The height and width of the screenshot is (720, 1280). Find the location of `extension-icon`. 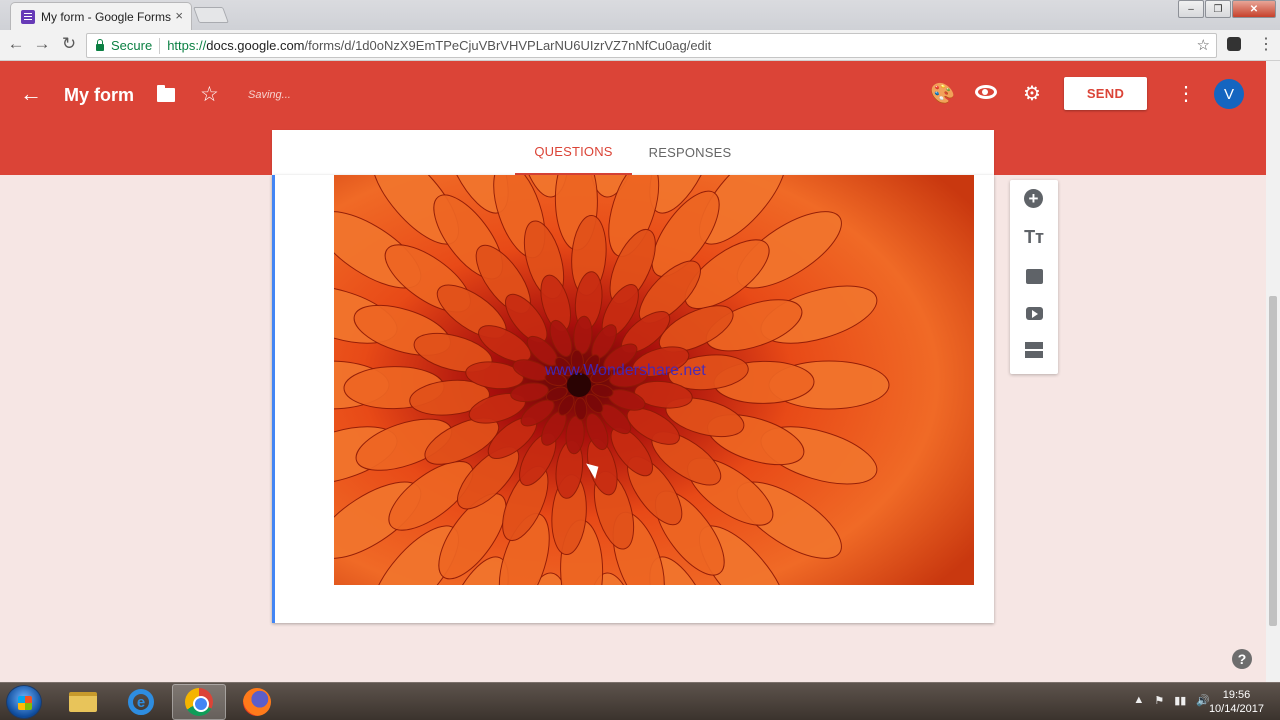

extension-icon is located at coordinates (1234, 44).